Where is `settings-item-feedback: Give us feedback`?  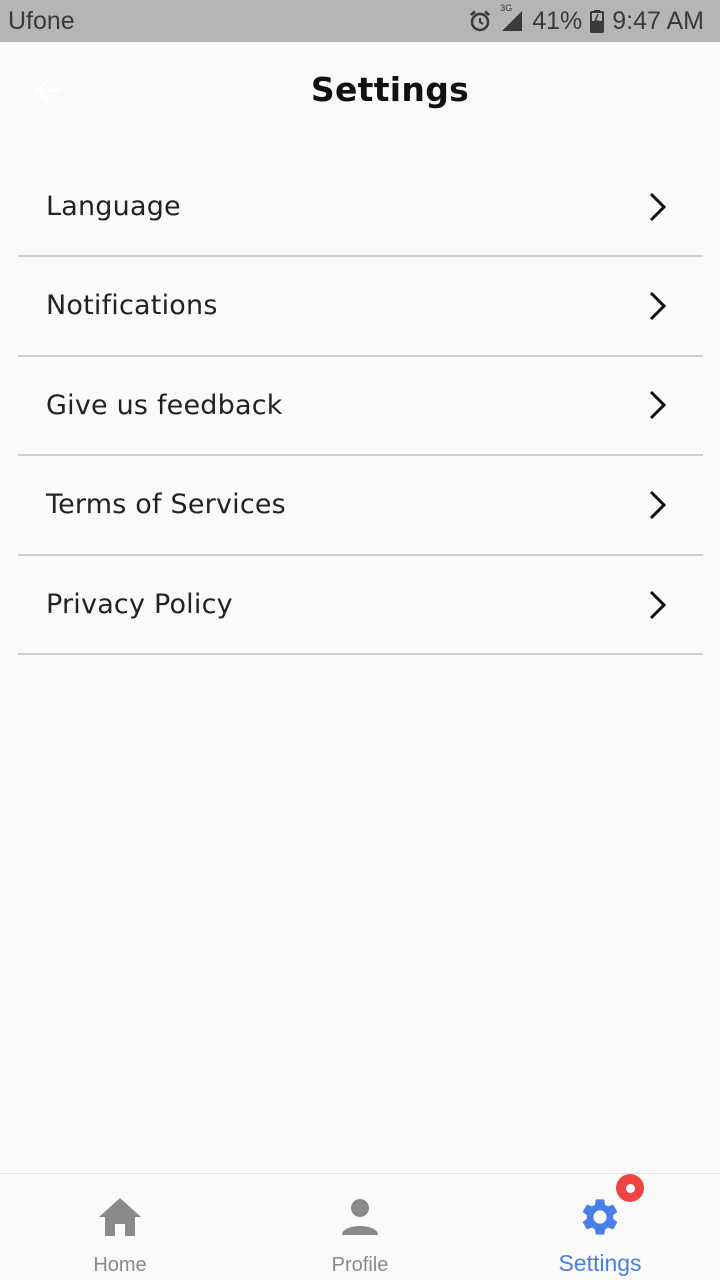
settings-item-feedback: Give us feedback is located at coordinates (360, 407).